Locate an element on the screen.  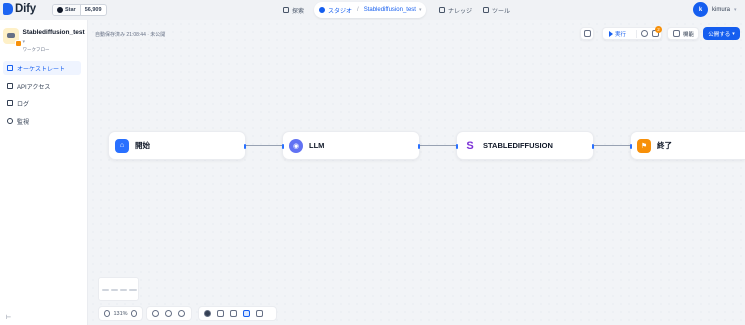
run-button: 実行 is located at coordinates (617, 34).